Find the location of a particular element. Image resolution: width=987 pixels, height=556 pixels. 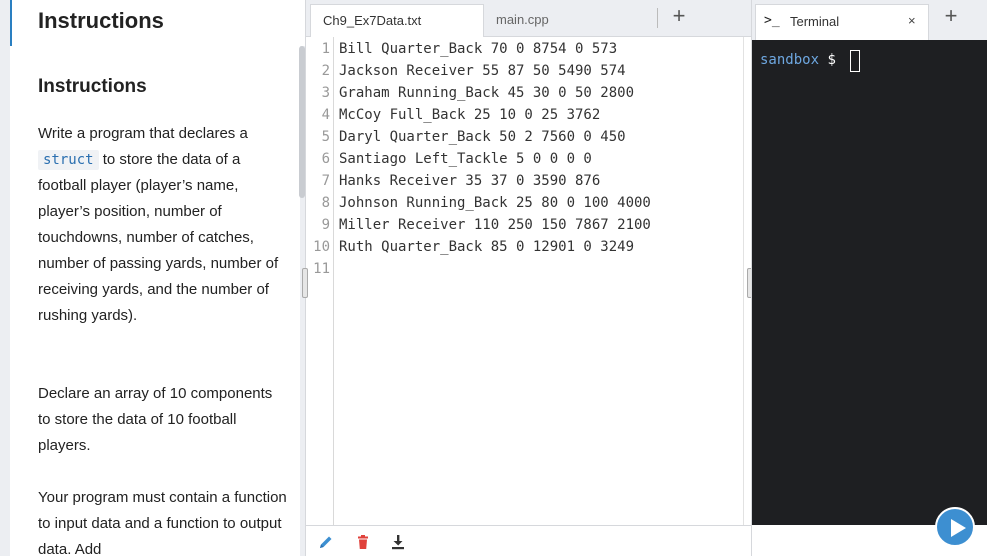

tab-terminal: >_ Terminal × is located at coordinates (842, 22).